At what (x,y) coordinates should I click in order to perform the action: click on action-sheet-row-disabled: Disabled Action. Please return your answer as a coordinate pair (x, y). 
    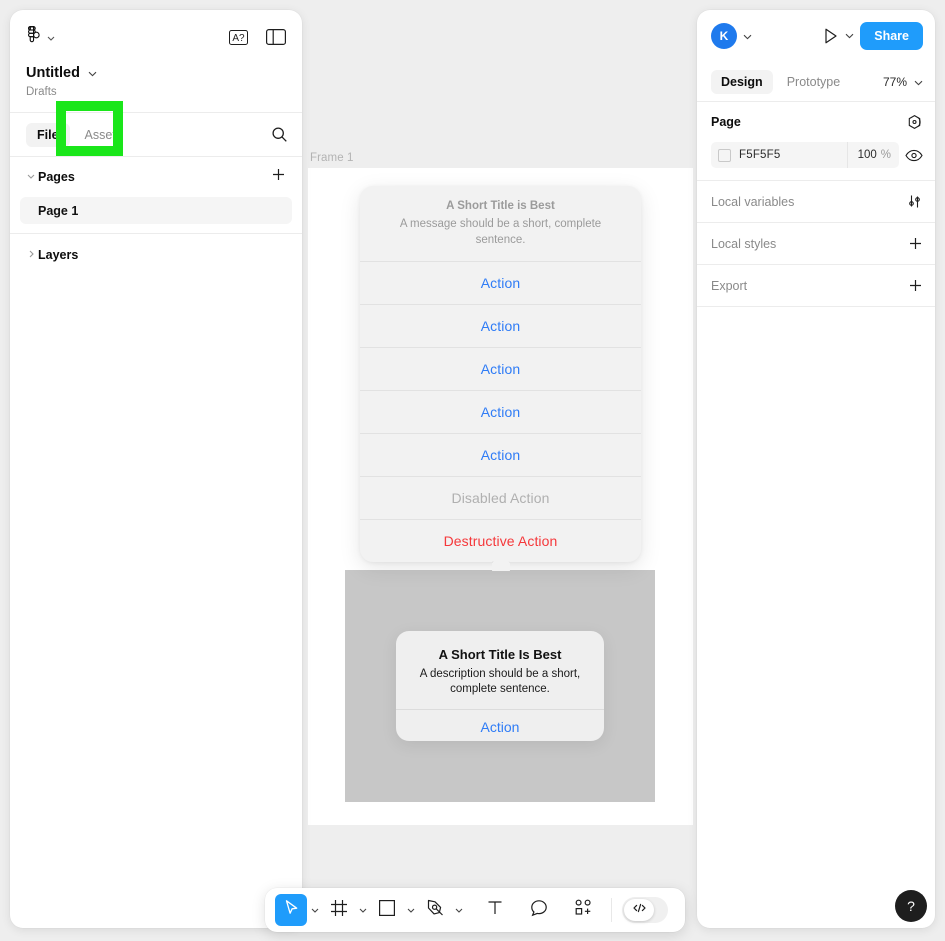
    Looking at the image, I should click on (500, 497).